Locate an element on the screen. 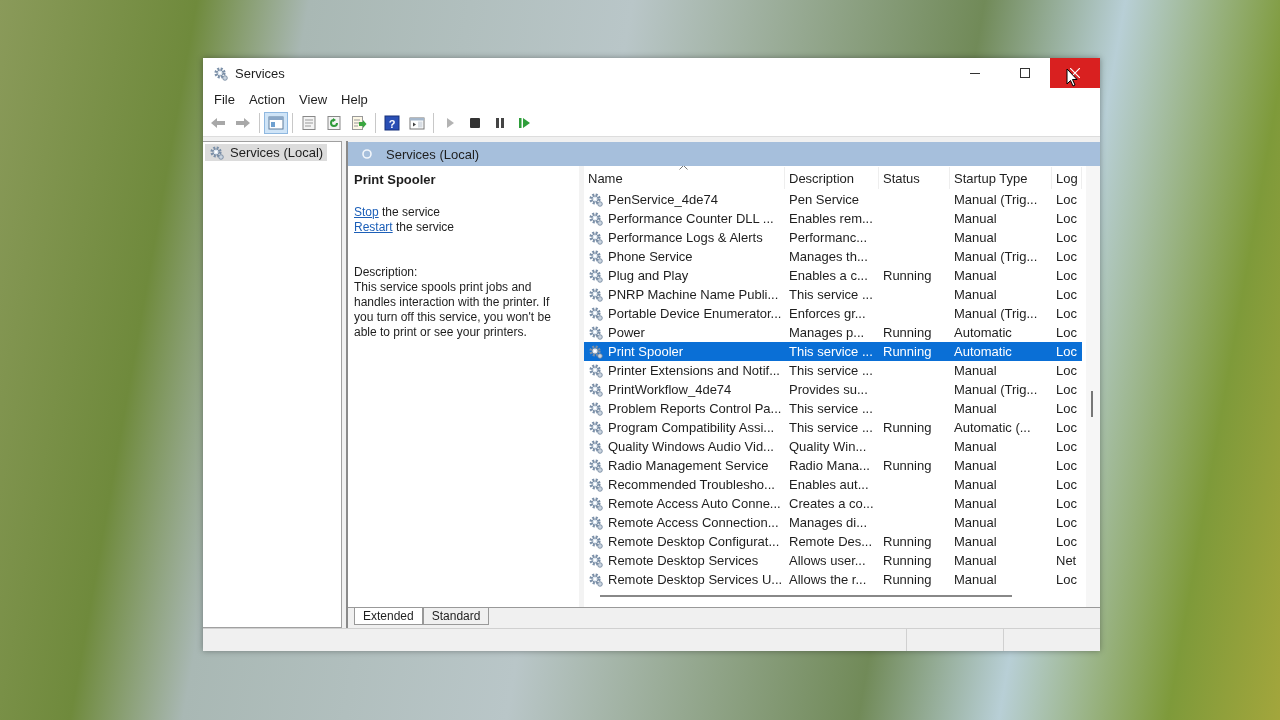 Image resolution: width=1280 pixels, height=720 pixels. table-row: Remote Access Connection... Manages di... Manual Loc is located at coordinates (833, 522).